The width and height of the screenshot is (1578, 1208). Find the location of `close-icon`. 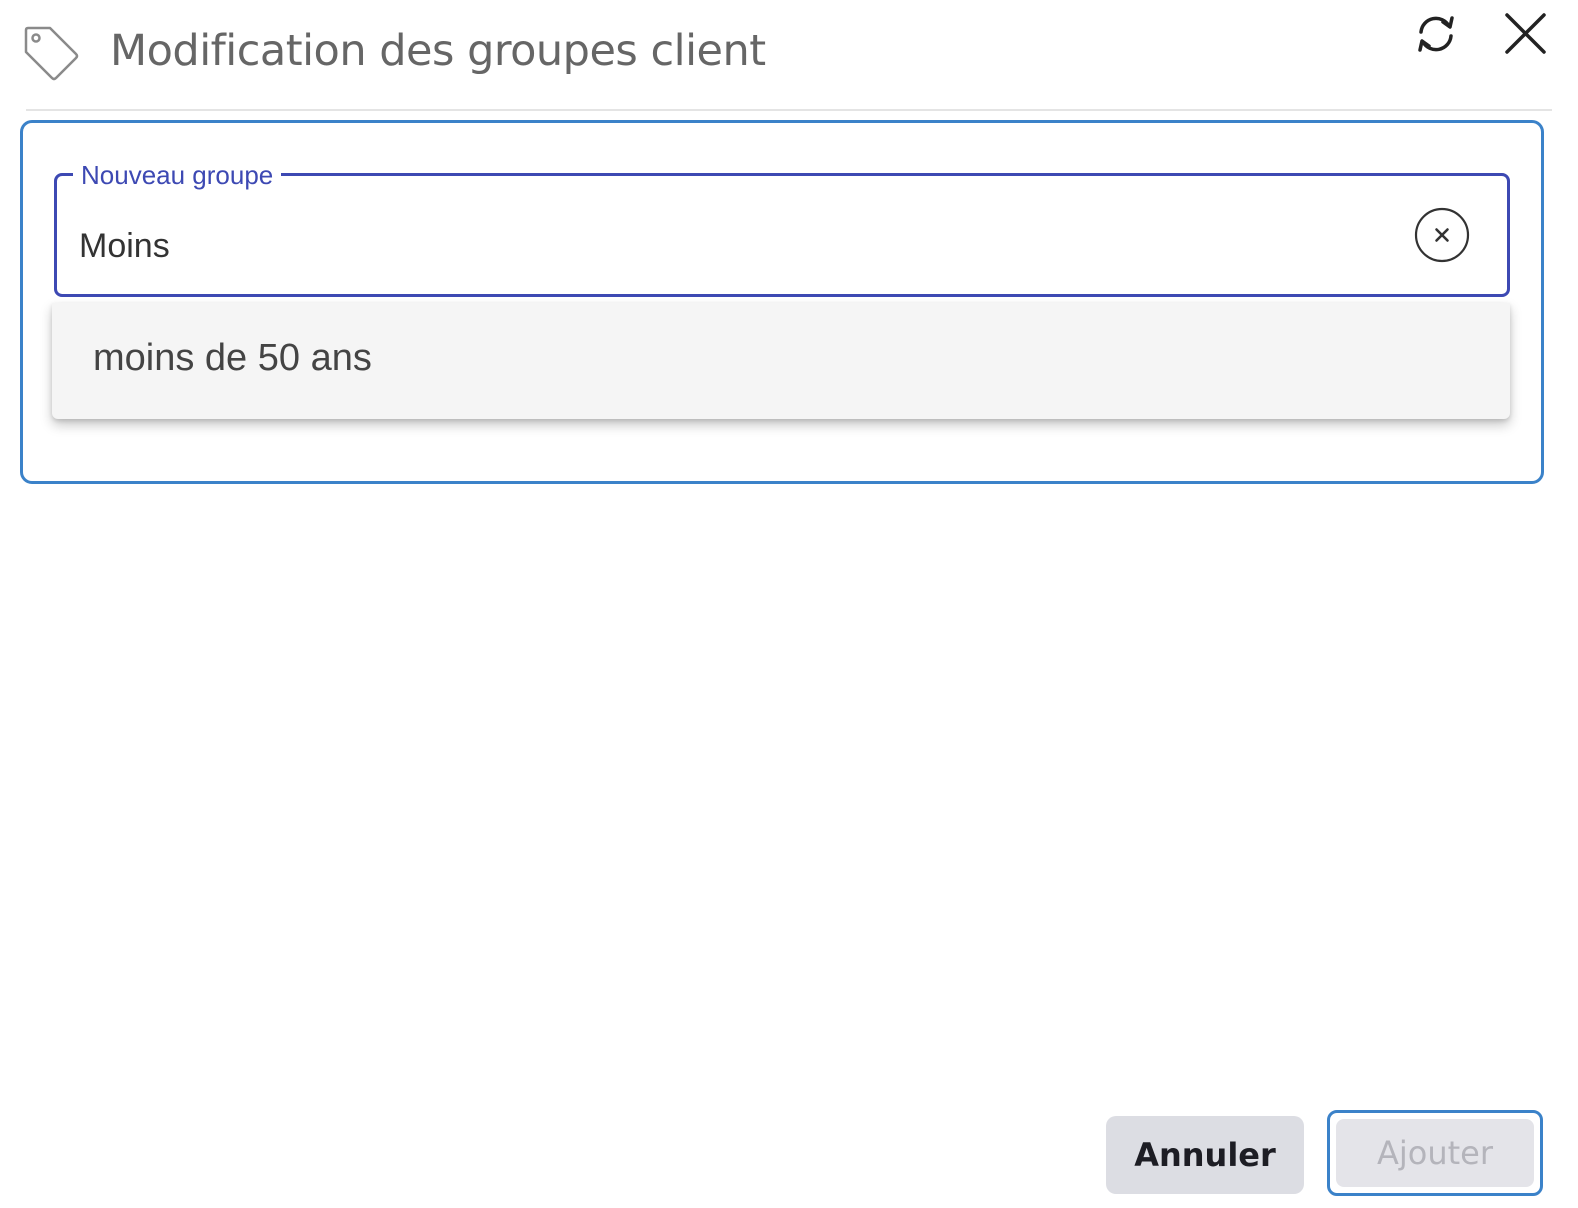

close-icon is located at coordinates (1526, 34).